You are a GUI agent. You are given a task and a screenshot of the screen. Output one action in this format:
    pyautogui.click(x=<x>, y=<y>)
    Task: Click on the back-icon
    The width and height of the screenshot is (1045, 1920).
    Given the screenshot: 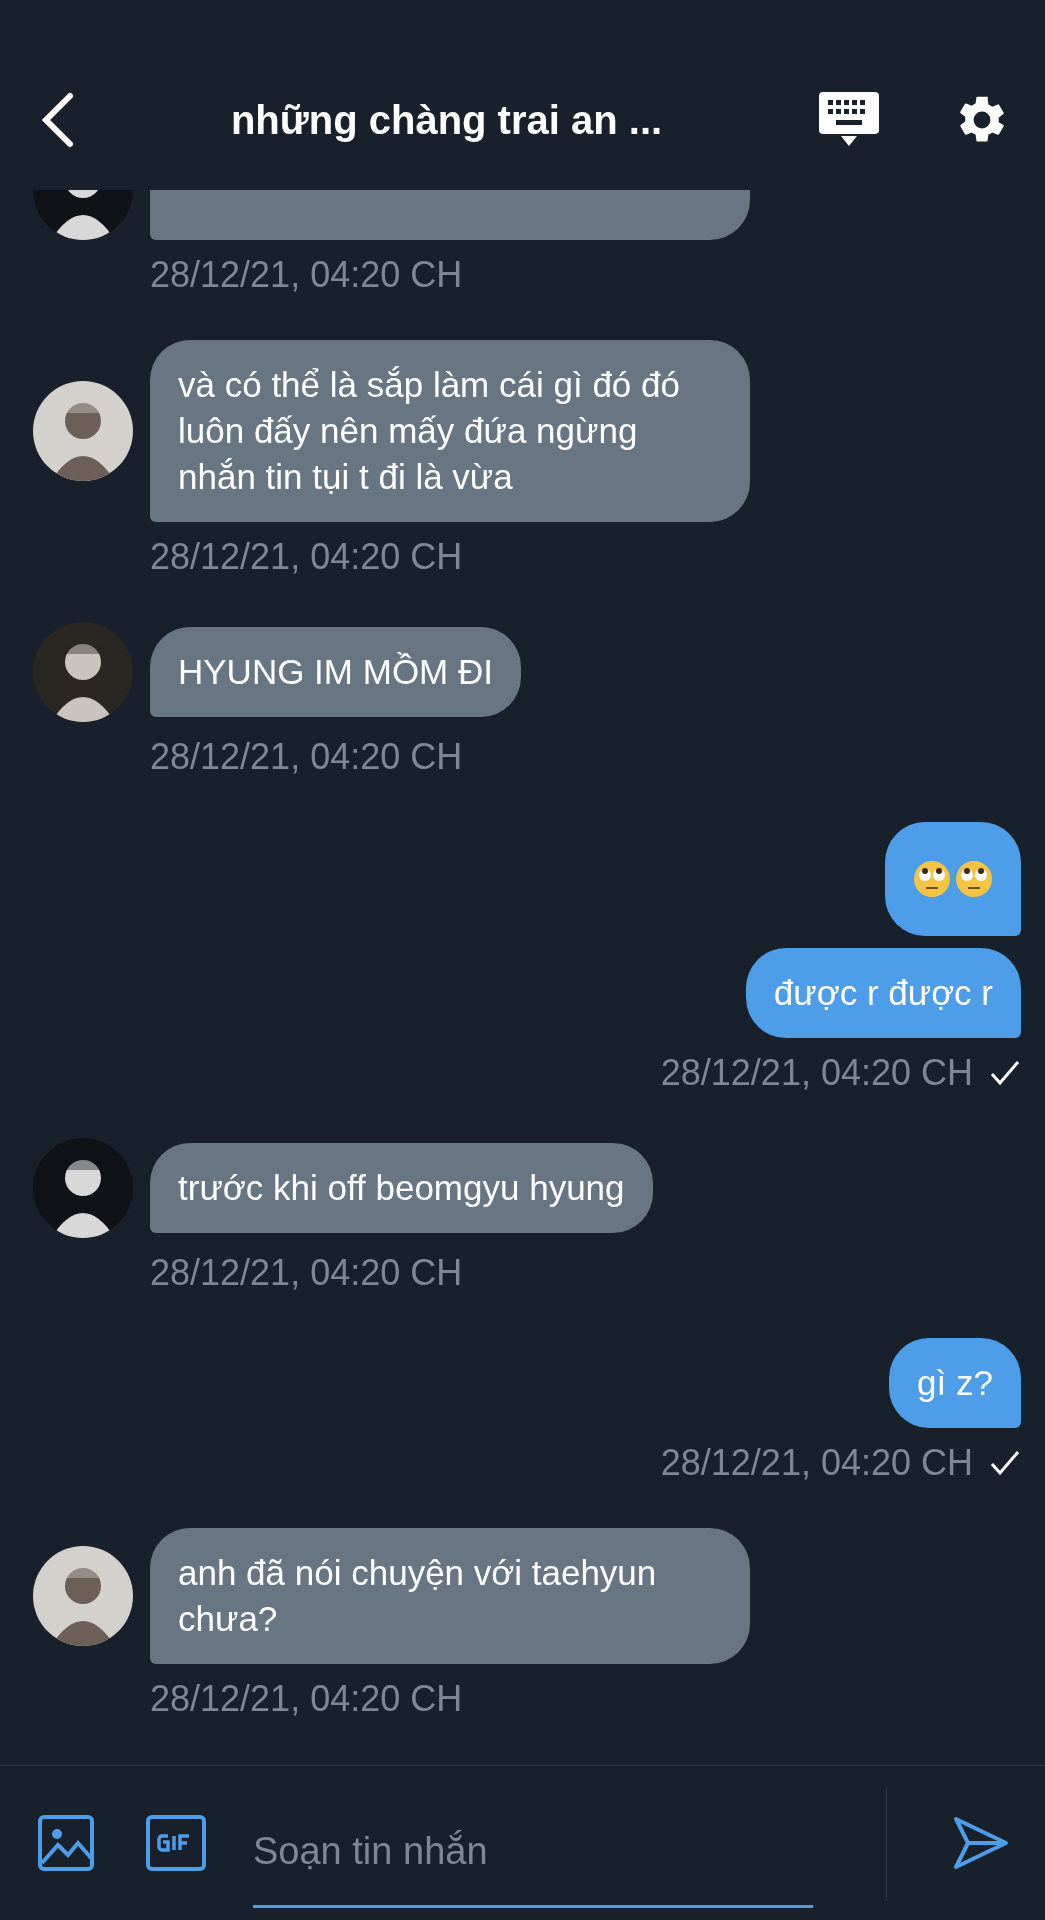 What is the action you would take?
    pyautogui.click(x=57, y=120)
    